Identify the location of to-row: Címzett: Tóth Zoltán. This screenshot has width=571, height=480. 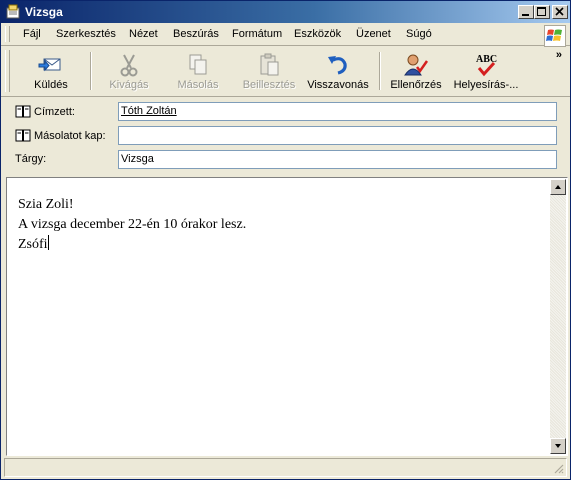
(285, 112).